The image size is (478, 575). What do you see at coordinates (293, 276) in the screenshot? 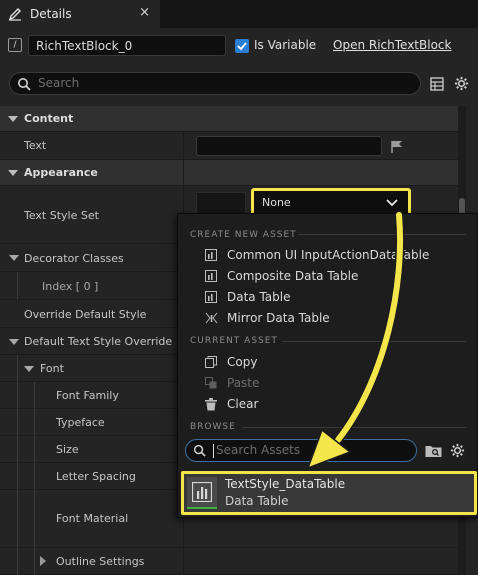
I see `menu-item-label: Composite Data Table` at bounding box center [293, 276].